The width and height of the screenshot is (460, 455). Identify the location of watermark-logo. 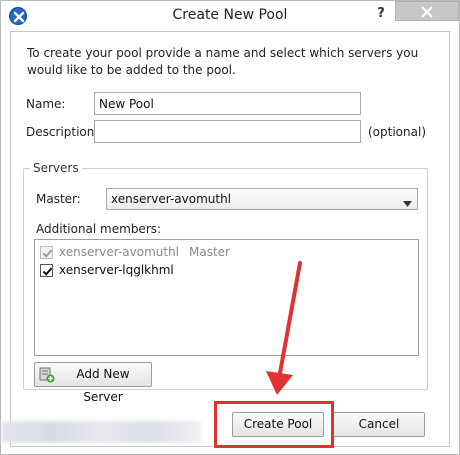
(393, 426).